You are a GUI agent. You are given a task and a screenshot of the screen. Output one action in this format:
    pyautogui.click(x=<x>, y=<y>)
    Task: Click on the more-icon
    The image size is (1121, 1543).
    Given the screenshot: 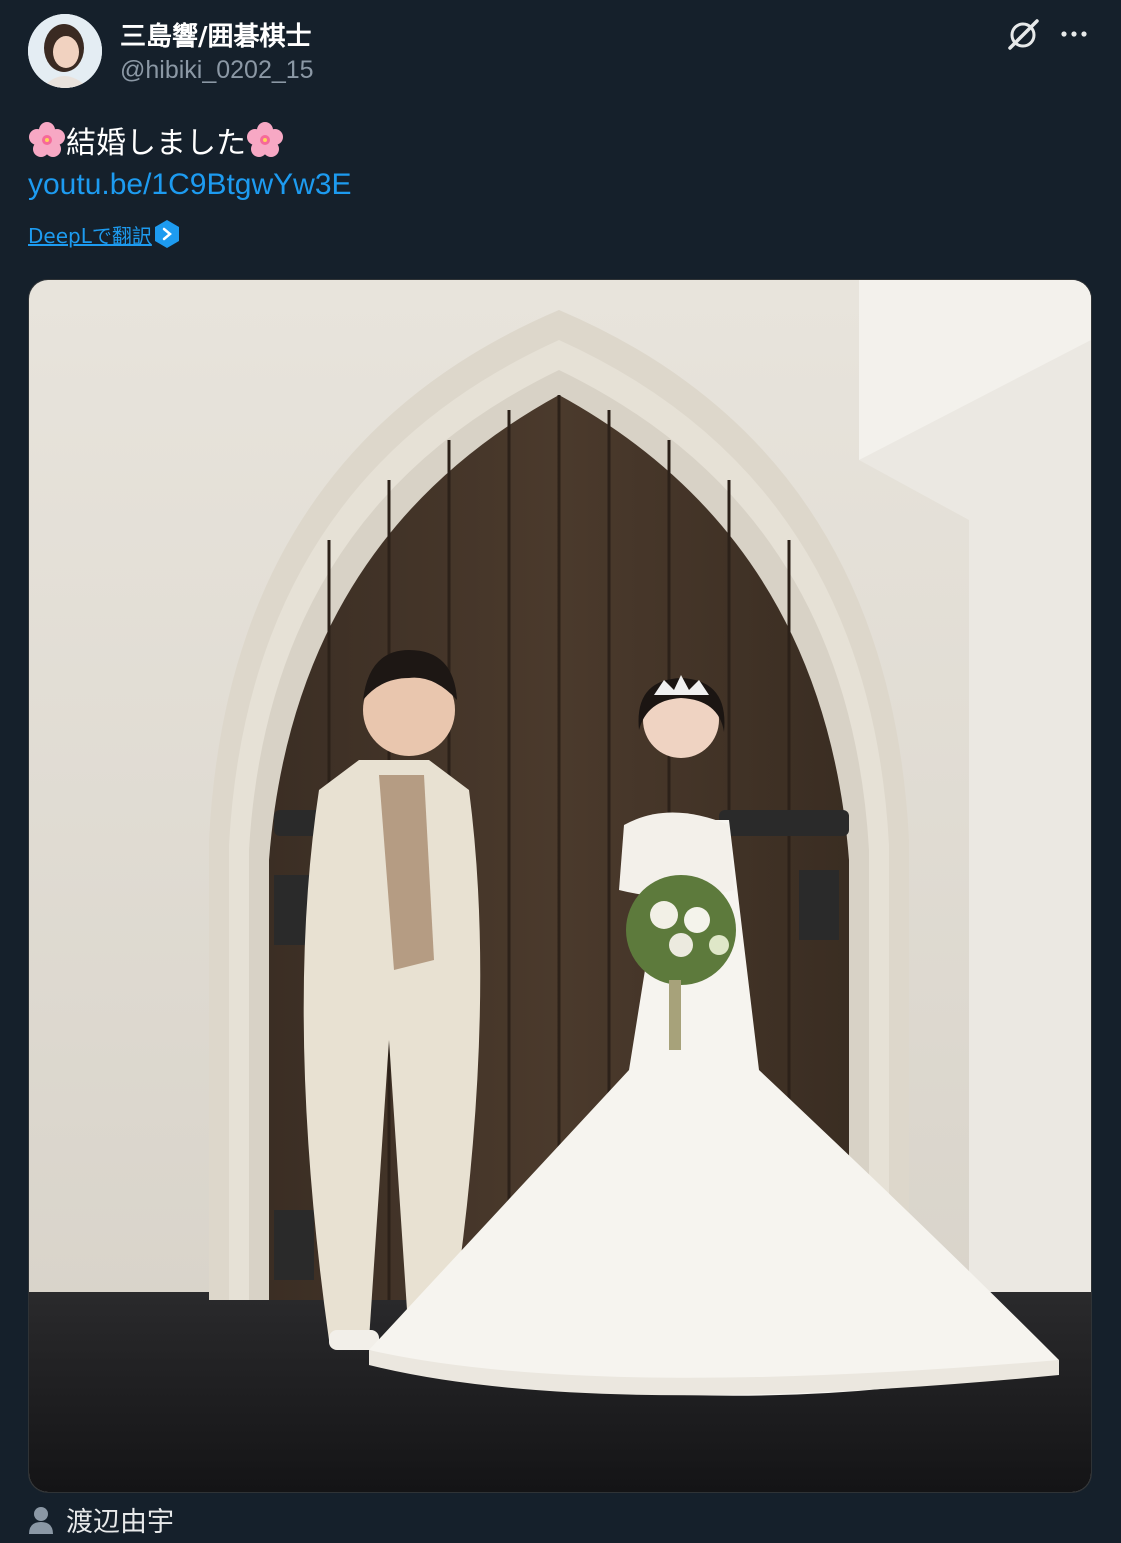 What is the action you would take?
    pyautogui.click(x=1074, y=34)
    